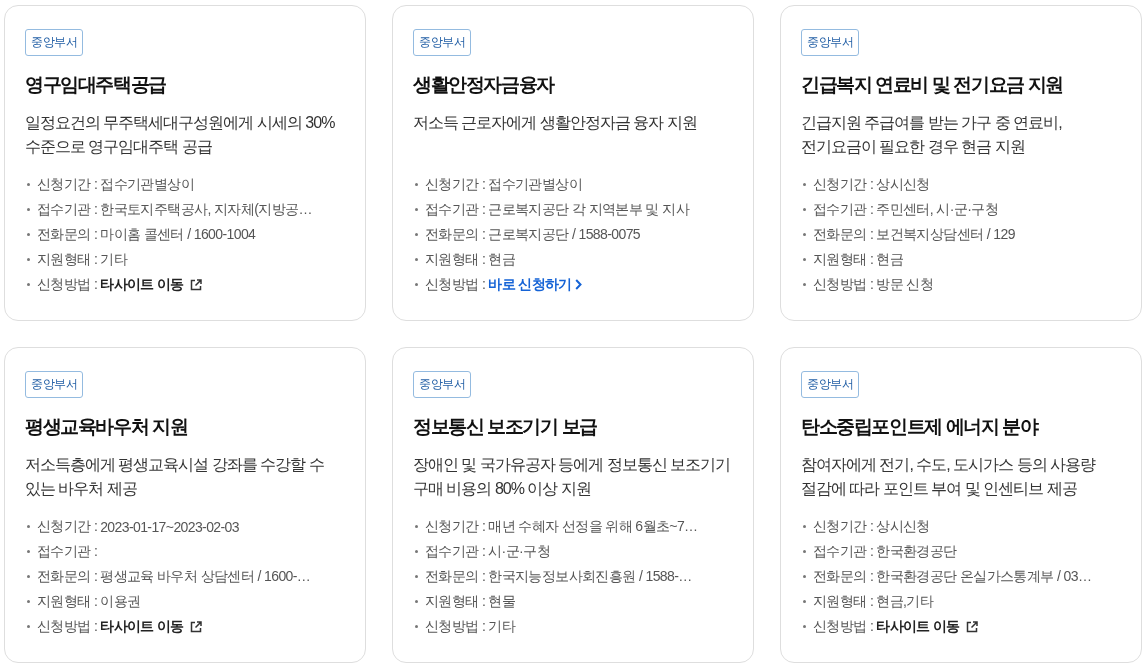 This screenshot has width=1146, height=669. What do you see at coordinates (578, 284) in the screenshot?
I see `chevron-right-icon` at bounding box center [578, 284].